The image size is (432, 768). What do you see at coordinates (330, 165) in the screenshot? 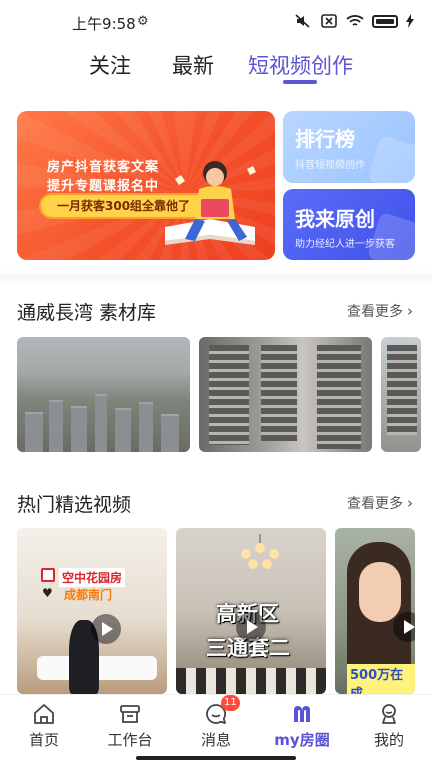
I see `ranking-card-subtitle: 抖音短视频创作` at bounding box center [330, 165].